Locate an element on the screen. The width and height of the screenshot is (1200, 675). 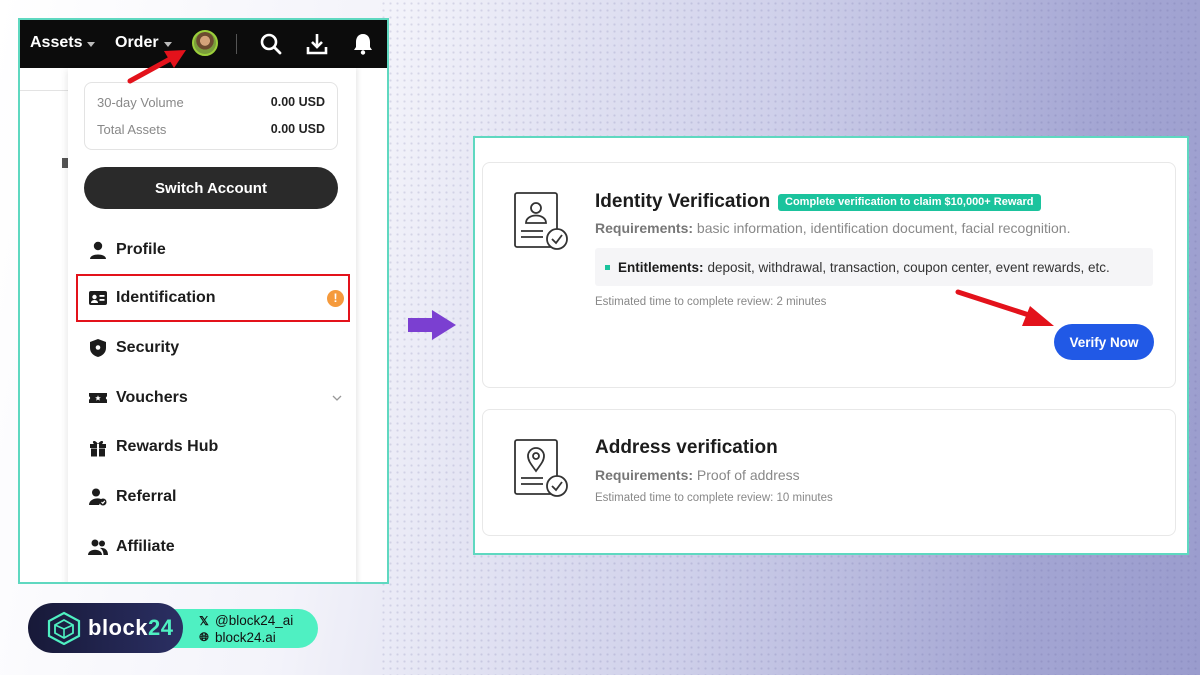
x-logo-icon: 𝕏 is located at coordinates (204, 620).